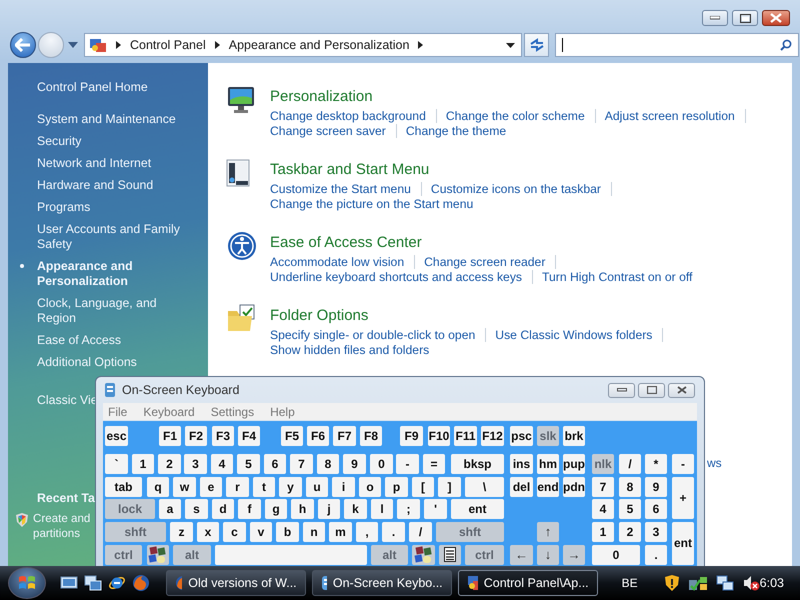 The height and width of the screenshot is (600, 800). Describe the element at coordinates (378, 335) in the screenshot. I see `task-link: Specify single- or double-click to open` at that location.